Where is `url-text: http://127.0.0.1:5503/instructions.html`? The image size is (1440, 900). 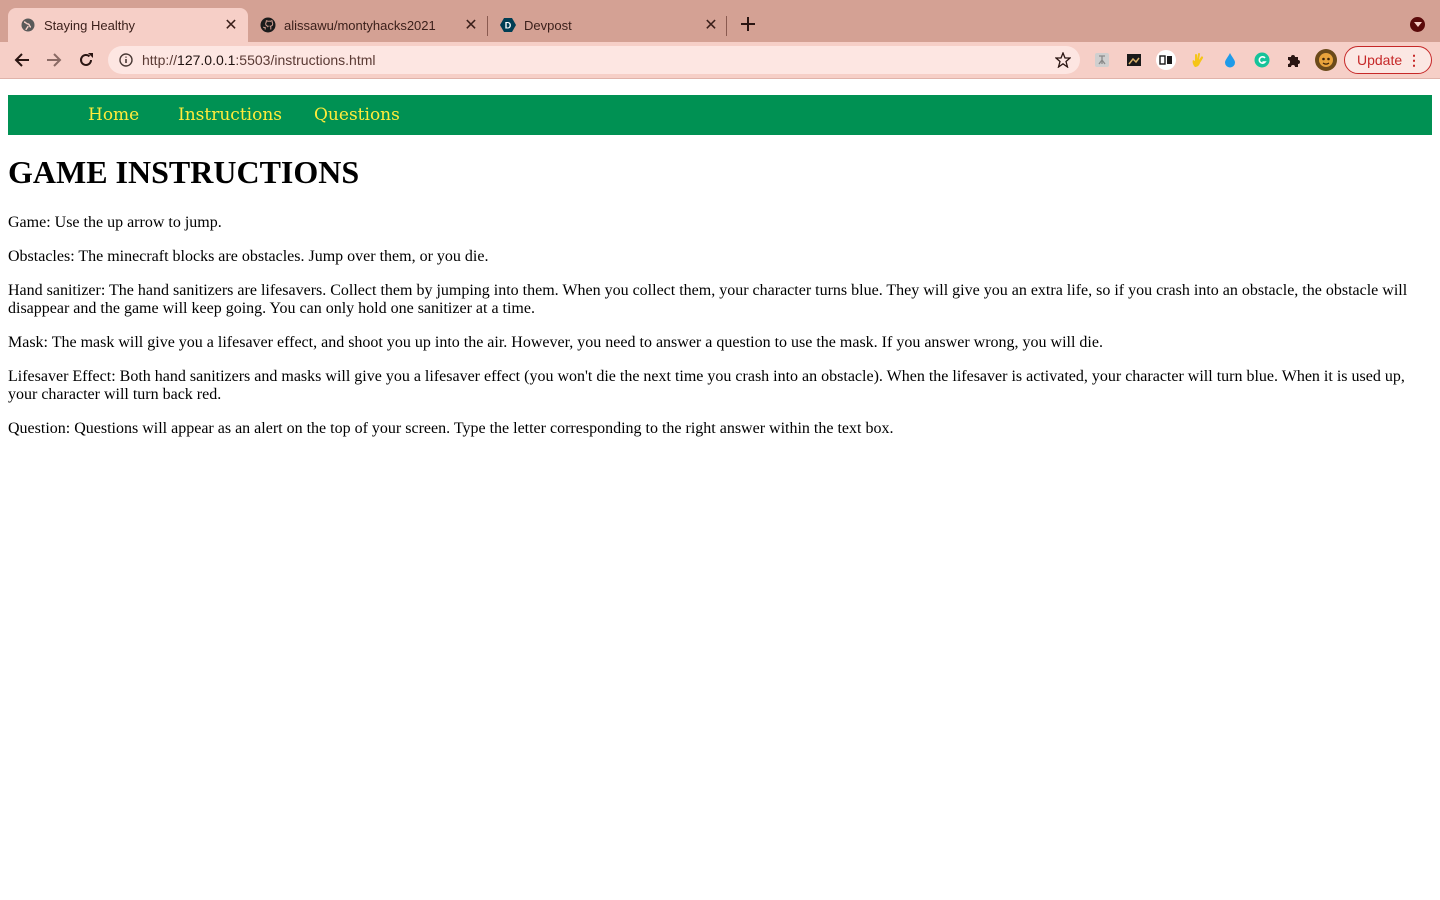
url-text: http://127.0.0.1:5503/instructions.html is located at coordinates (259, 60).